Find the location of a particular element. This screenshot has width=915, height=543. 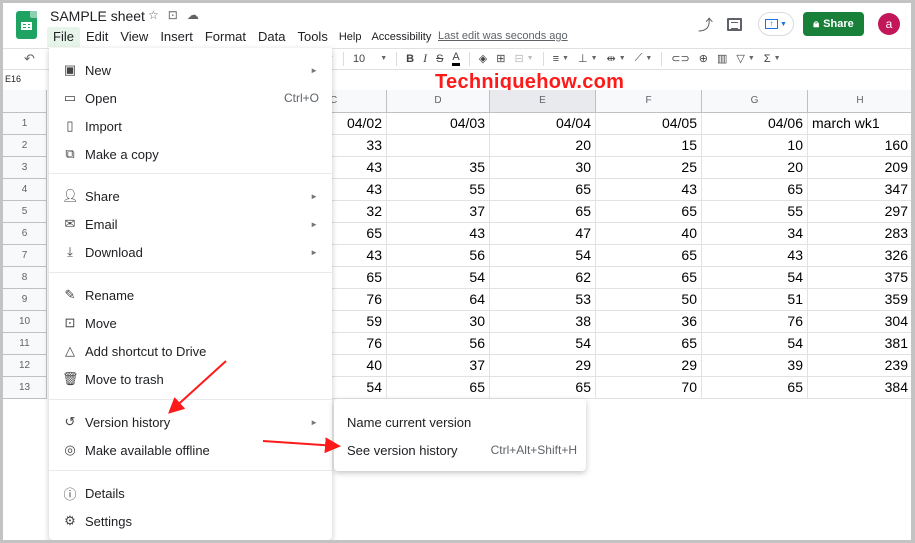

arrow-to-version-history is located at coordinates (197, 387).